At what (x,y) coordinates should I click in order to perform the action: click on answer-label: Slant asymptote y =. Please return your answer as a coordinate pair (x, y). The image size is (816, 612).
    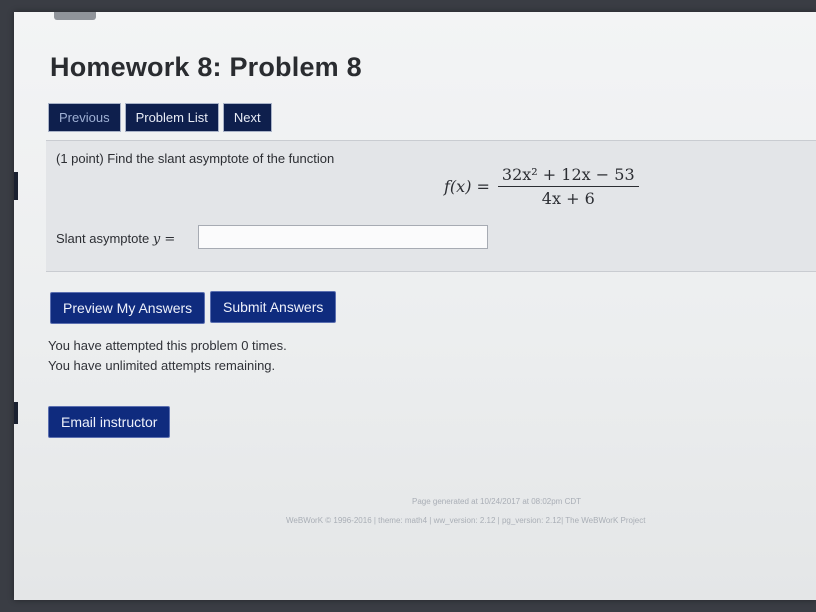
    Looking at the image, I should click on (115, 239).